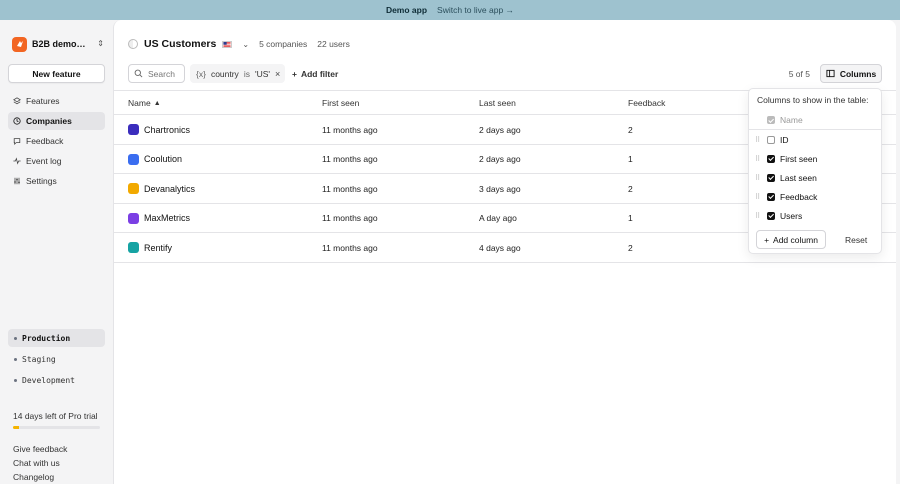  What do you see at coordinates (497, 103) in the screenshot?
I see `column-header-last-seen: Last seen` at bounding box center [497, 103].